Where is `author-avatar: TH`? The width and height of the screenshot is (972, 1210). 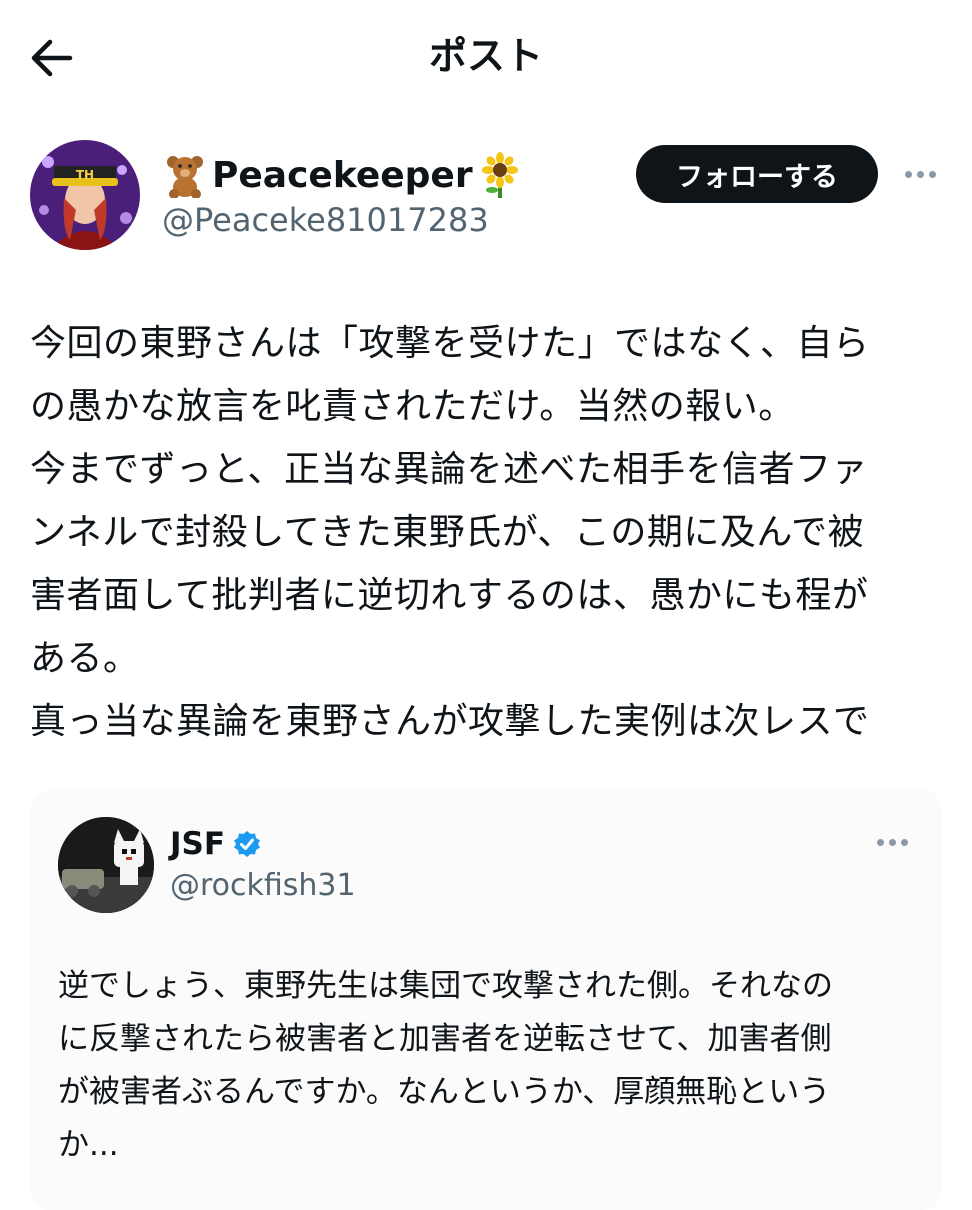 author-avatar: TH is located at coordinates (85, 195).